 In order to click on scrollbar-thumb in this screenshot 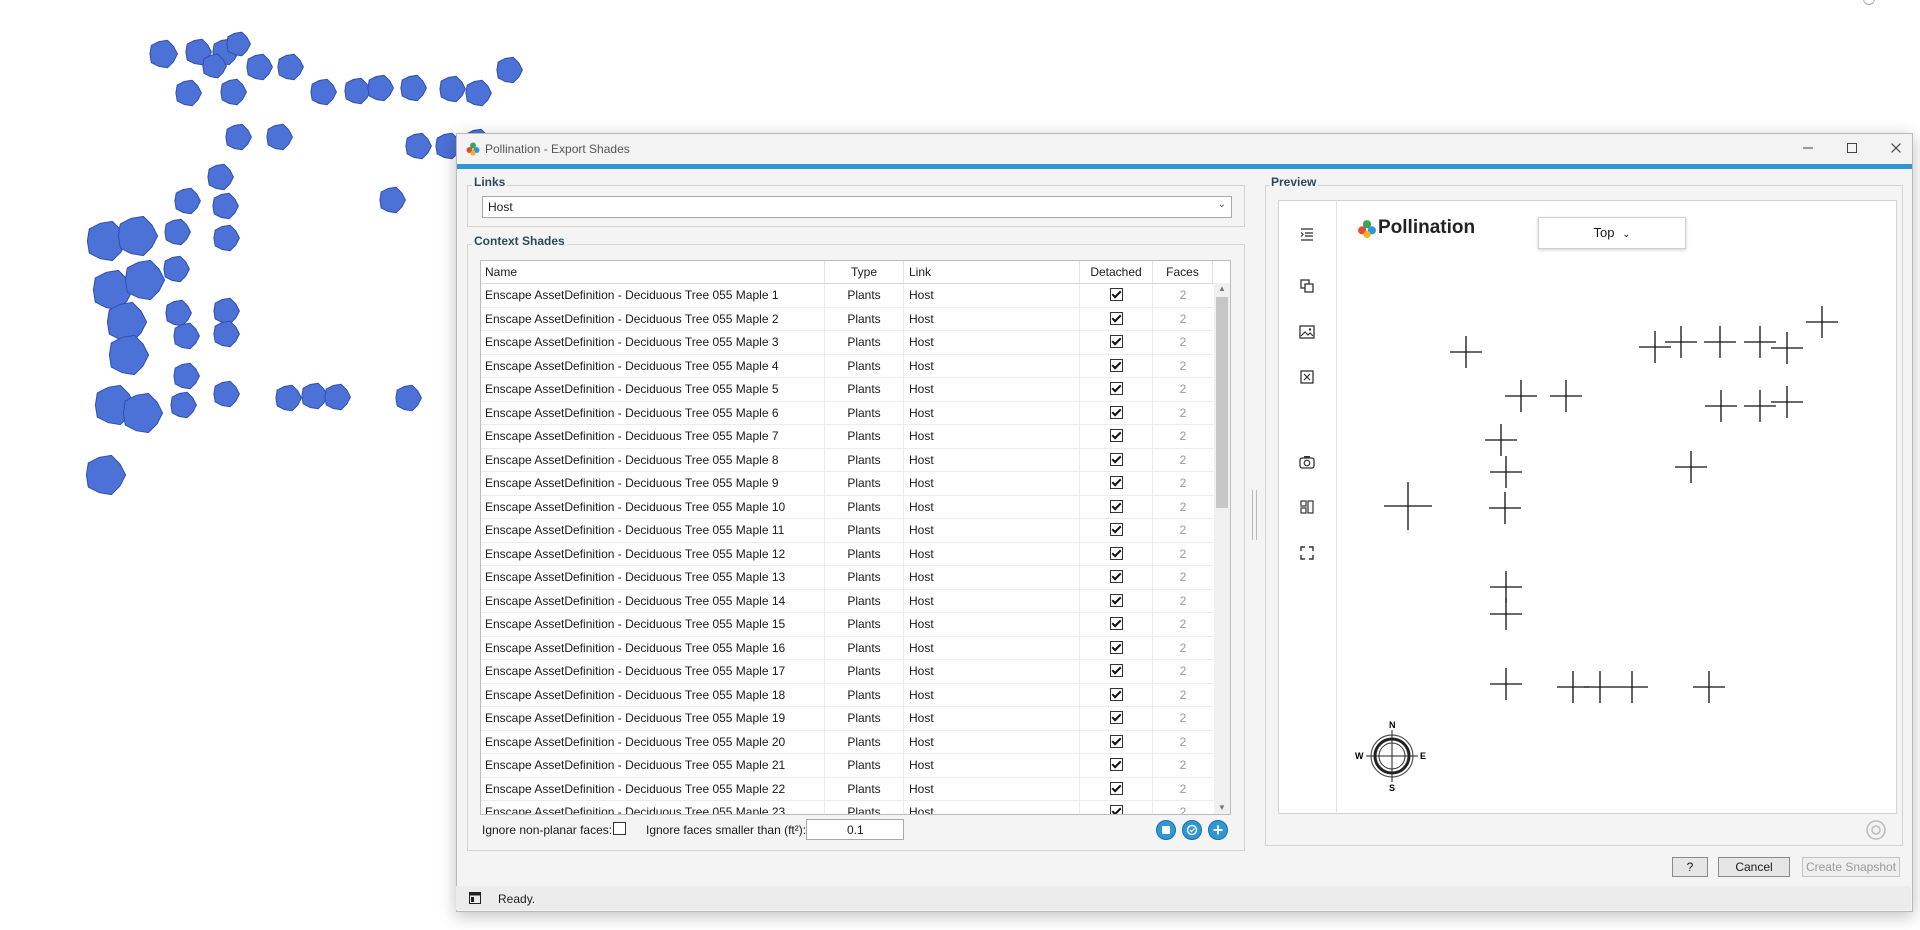, I will do `click(1222, 402)`.